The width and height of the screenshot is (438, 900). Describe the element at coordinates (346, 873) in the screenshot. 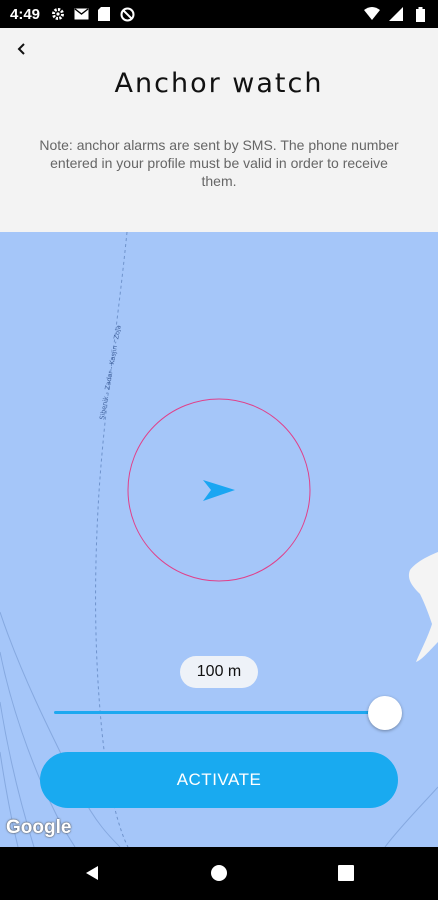

I see `recents-square-icon` at that location.